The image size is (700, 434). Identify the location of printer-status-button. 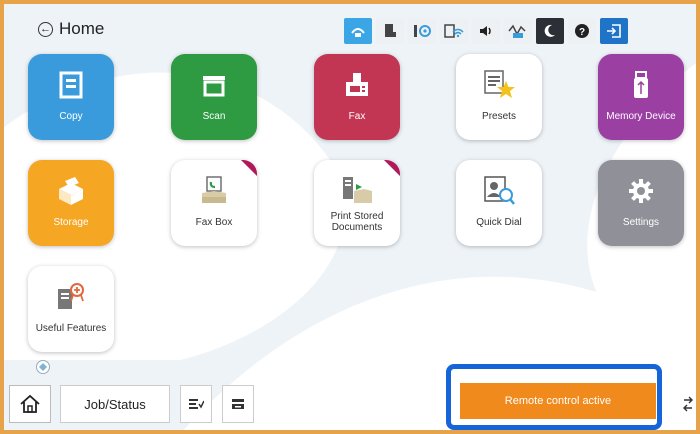
(238, 404).